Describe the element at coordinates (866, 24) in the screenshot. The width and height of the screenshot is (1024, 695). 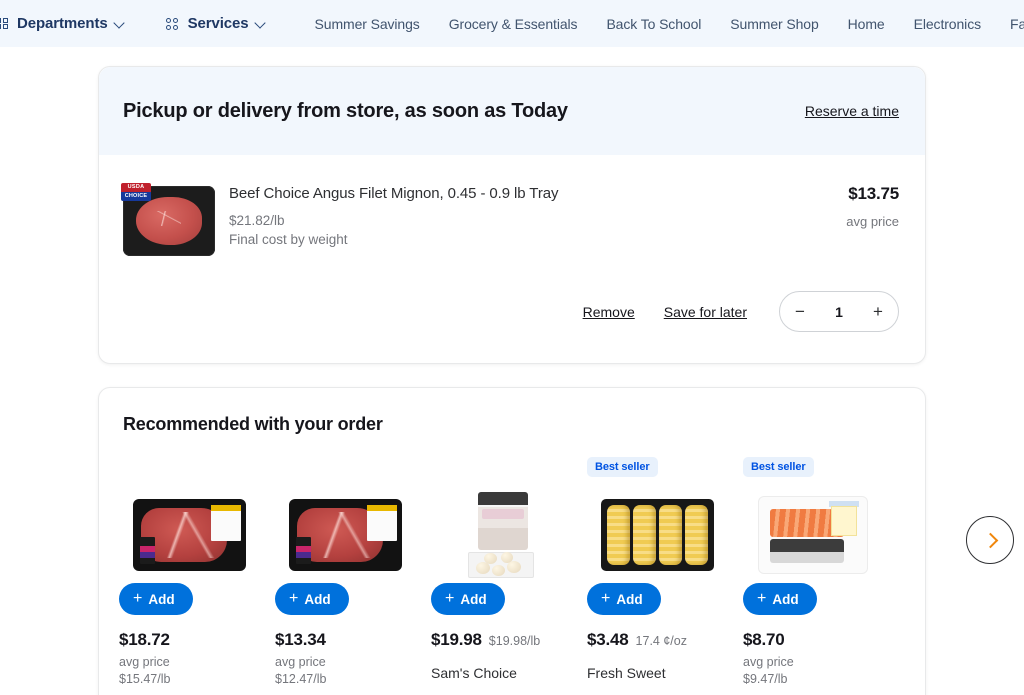
I see `nav-link-home: Home` at that location.